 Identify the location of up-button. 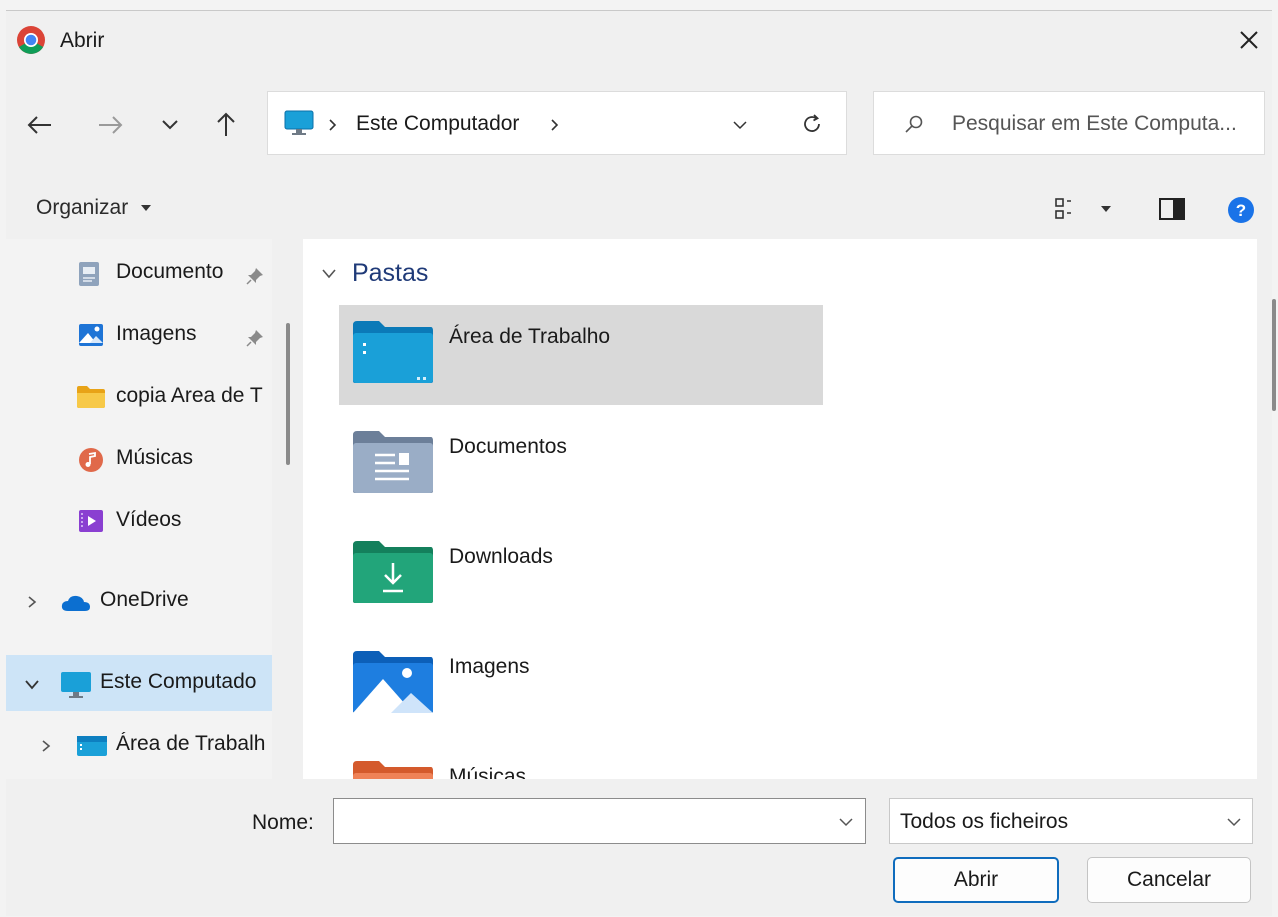
(226, 125).